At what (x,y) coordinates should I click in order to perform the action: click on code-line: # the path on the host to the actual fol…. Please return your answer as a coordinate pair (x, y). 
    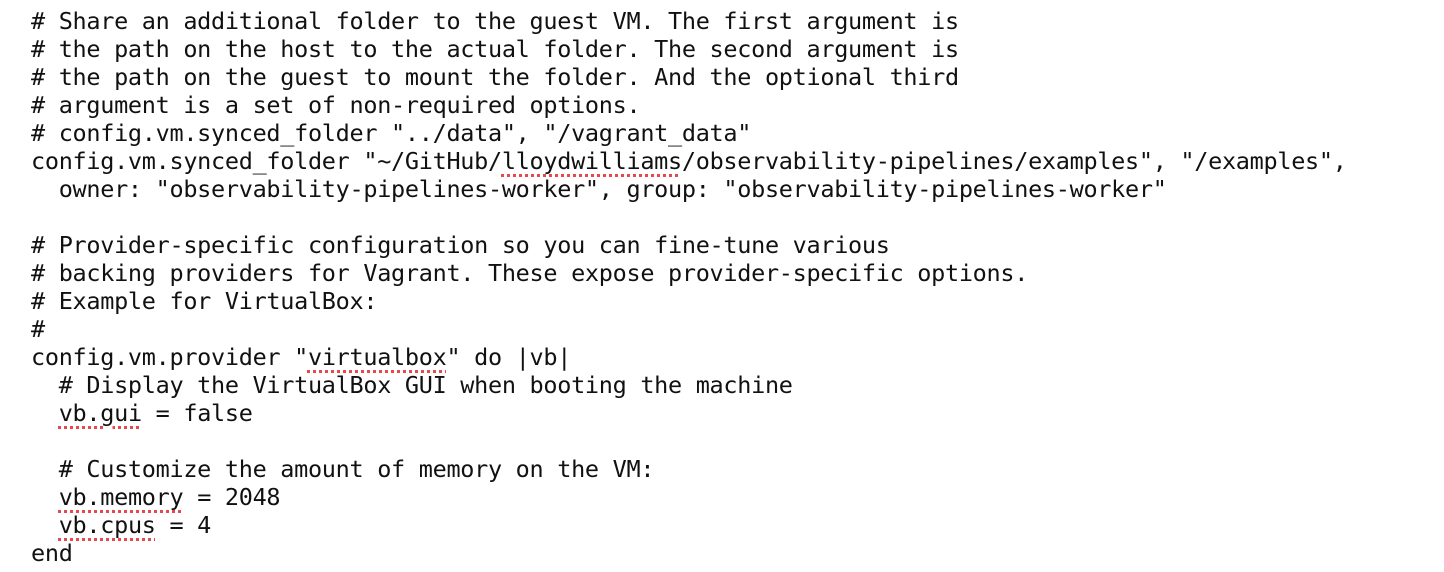
    Looking at the image, I should click on (731, 49).